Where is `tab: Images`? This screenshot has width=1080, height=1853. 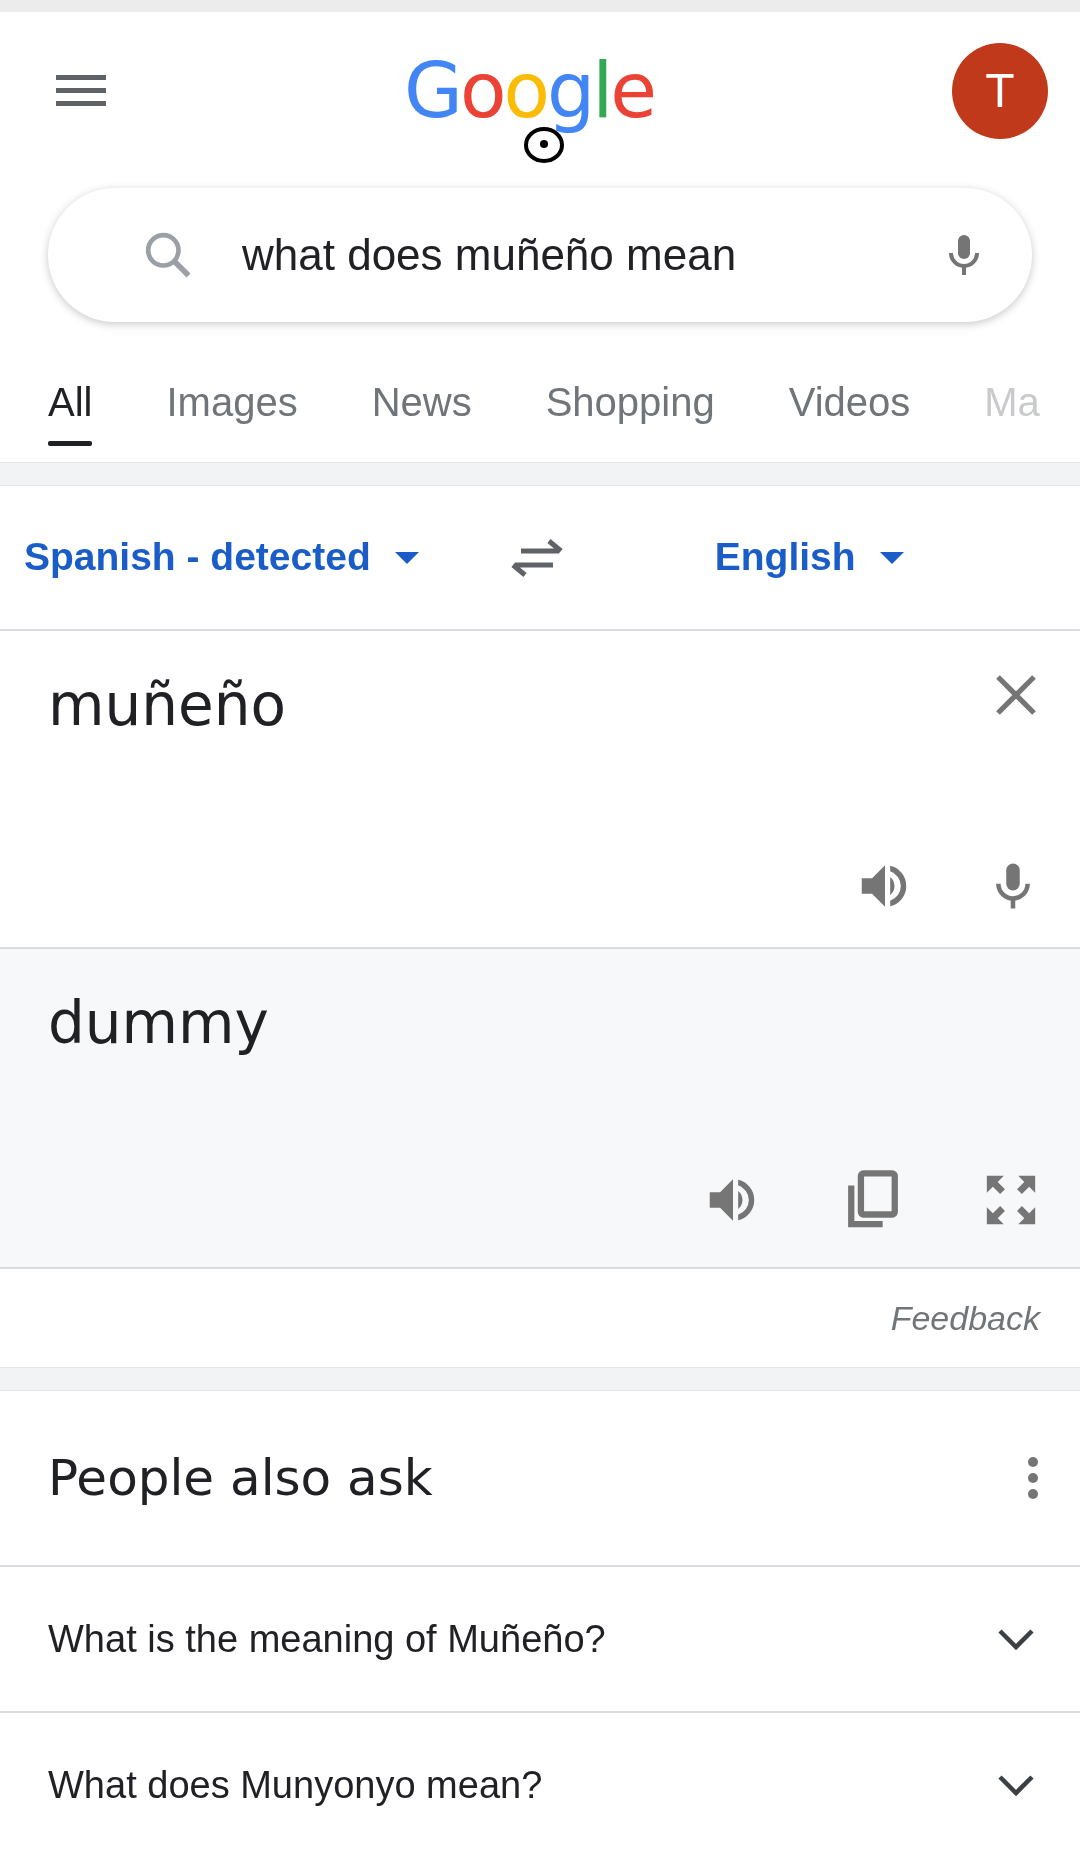 tab: Images is located at coordinates (232, 402).